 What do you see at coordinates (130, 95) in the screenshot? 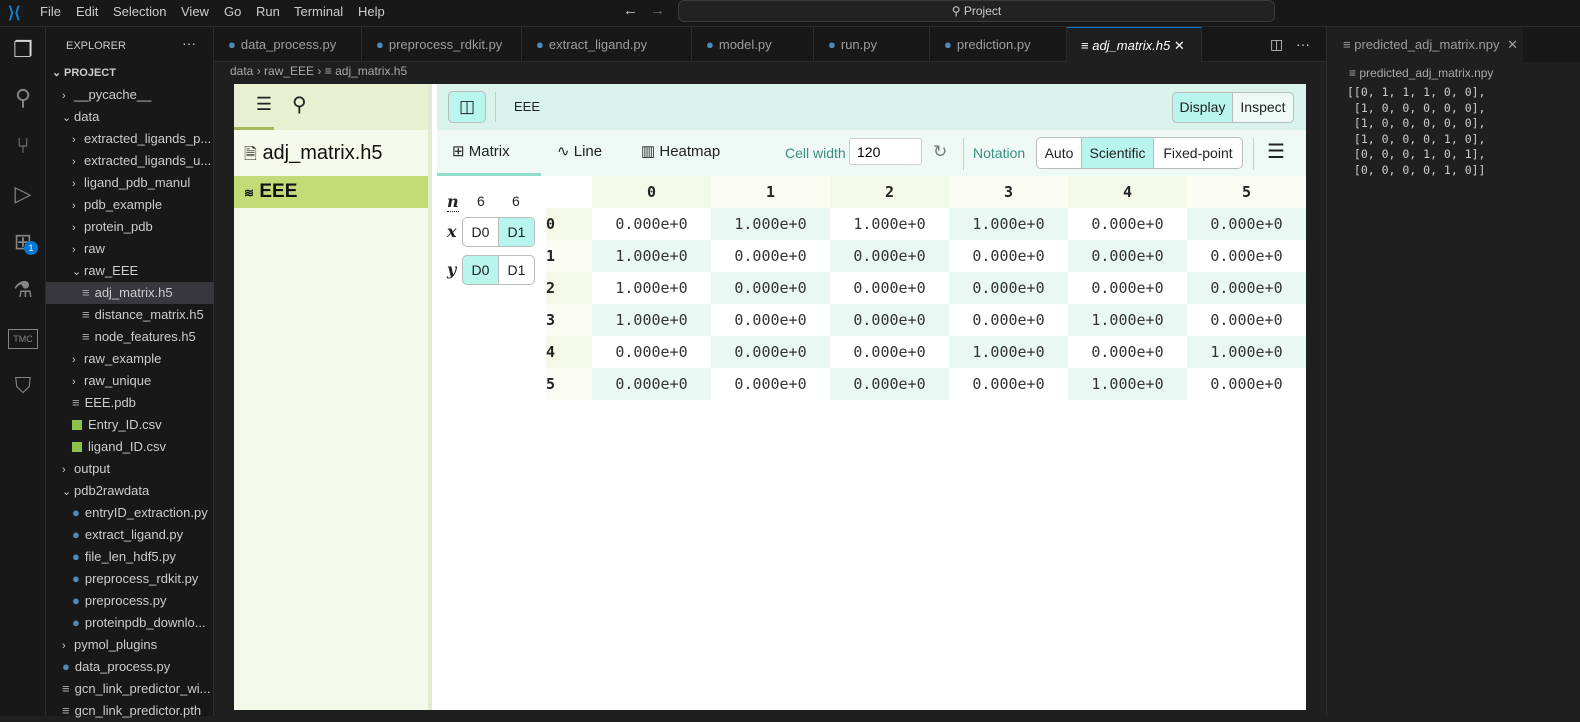
I see `tree-folder: › __pycache__` at bounding box center [130, 95].